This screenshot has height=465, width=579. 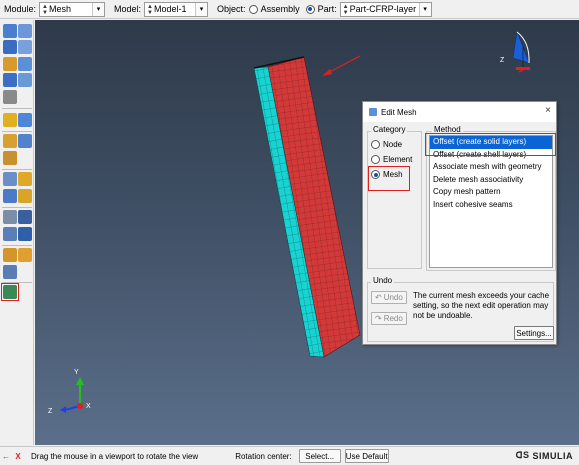 I want to click on object-label: Object:, so click(x=231, y=9).